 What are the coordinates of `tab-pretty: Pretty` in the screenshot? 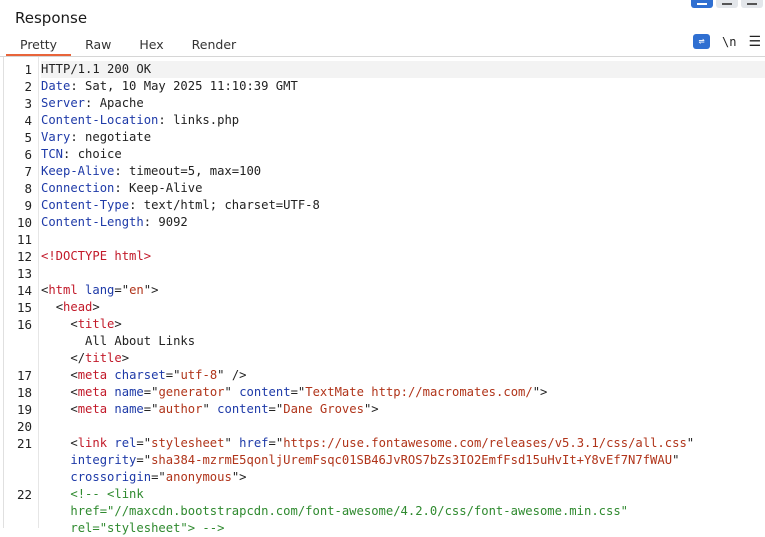 It's located at (39, 46).